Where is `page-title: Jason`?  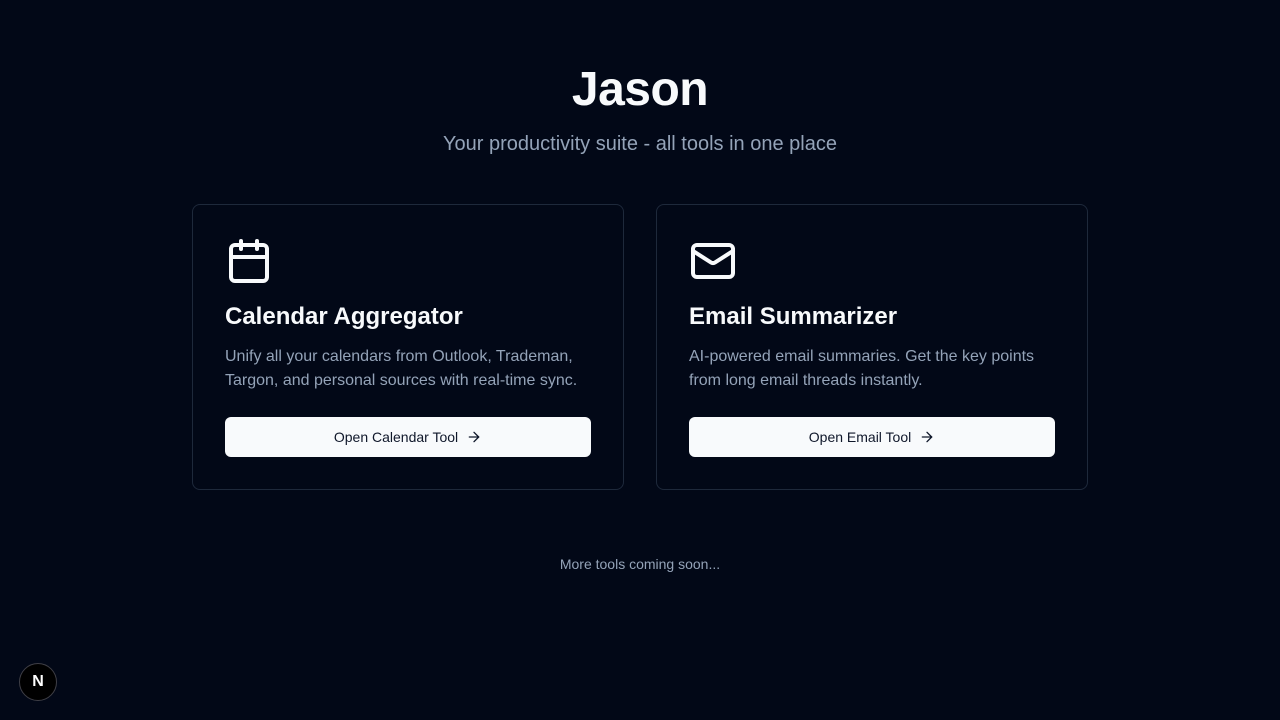
page-title: Jason is located at coordinates (640, 89).